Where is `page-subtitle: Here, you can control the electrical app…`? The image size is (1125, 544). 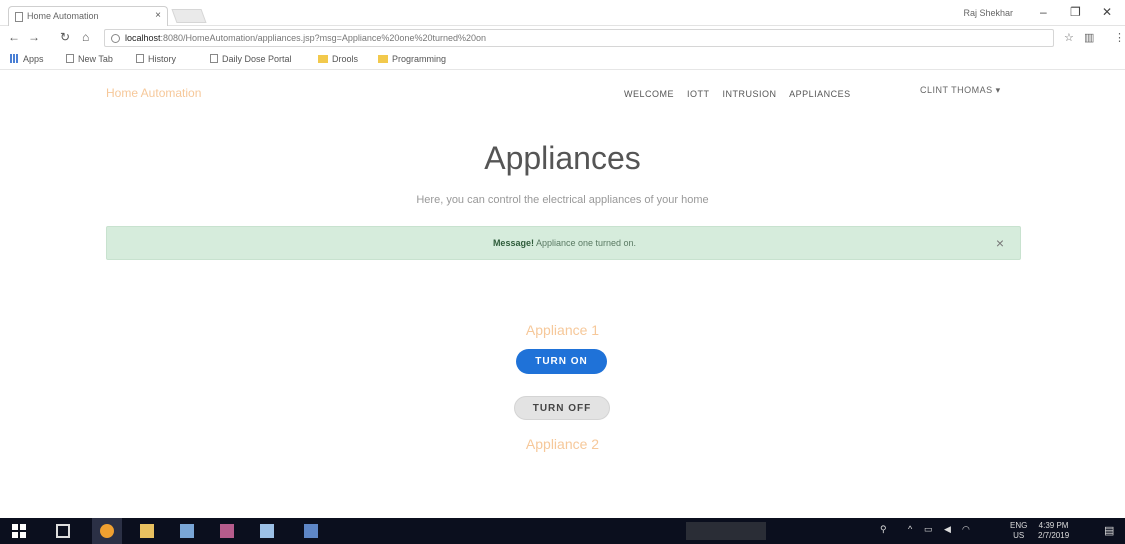
page-subtitle: Here, you can control the electrical app… is located at coordinates (562, 200).